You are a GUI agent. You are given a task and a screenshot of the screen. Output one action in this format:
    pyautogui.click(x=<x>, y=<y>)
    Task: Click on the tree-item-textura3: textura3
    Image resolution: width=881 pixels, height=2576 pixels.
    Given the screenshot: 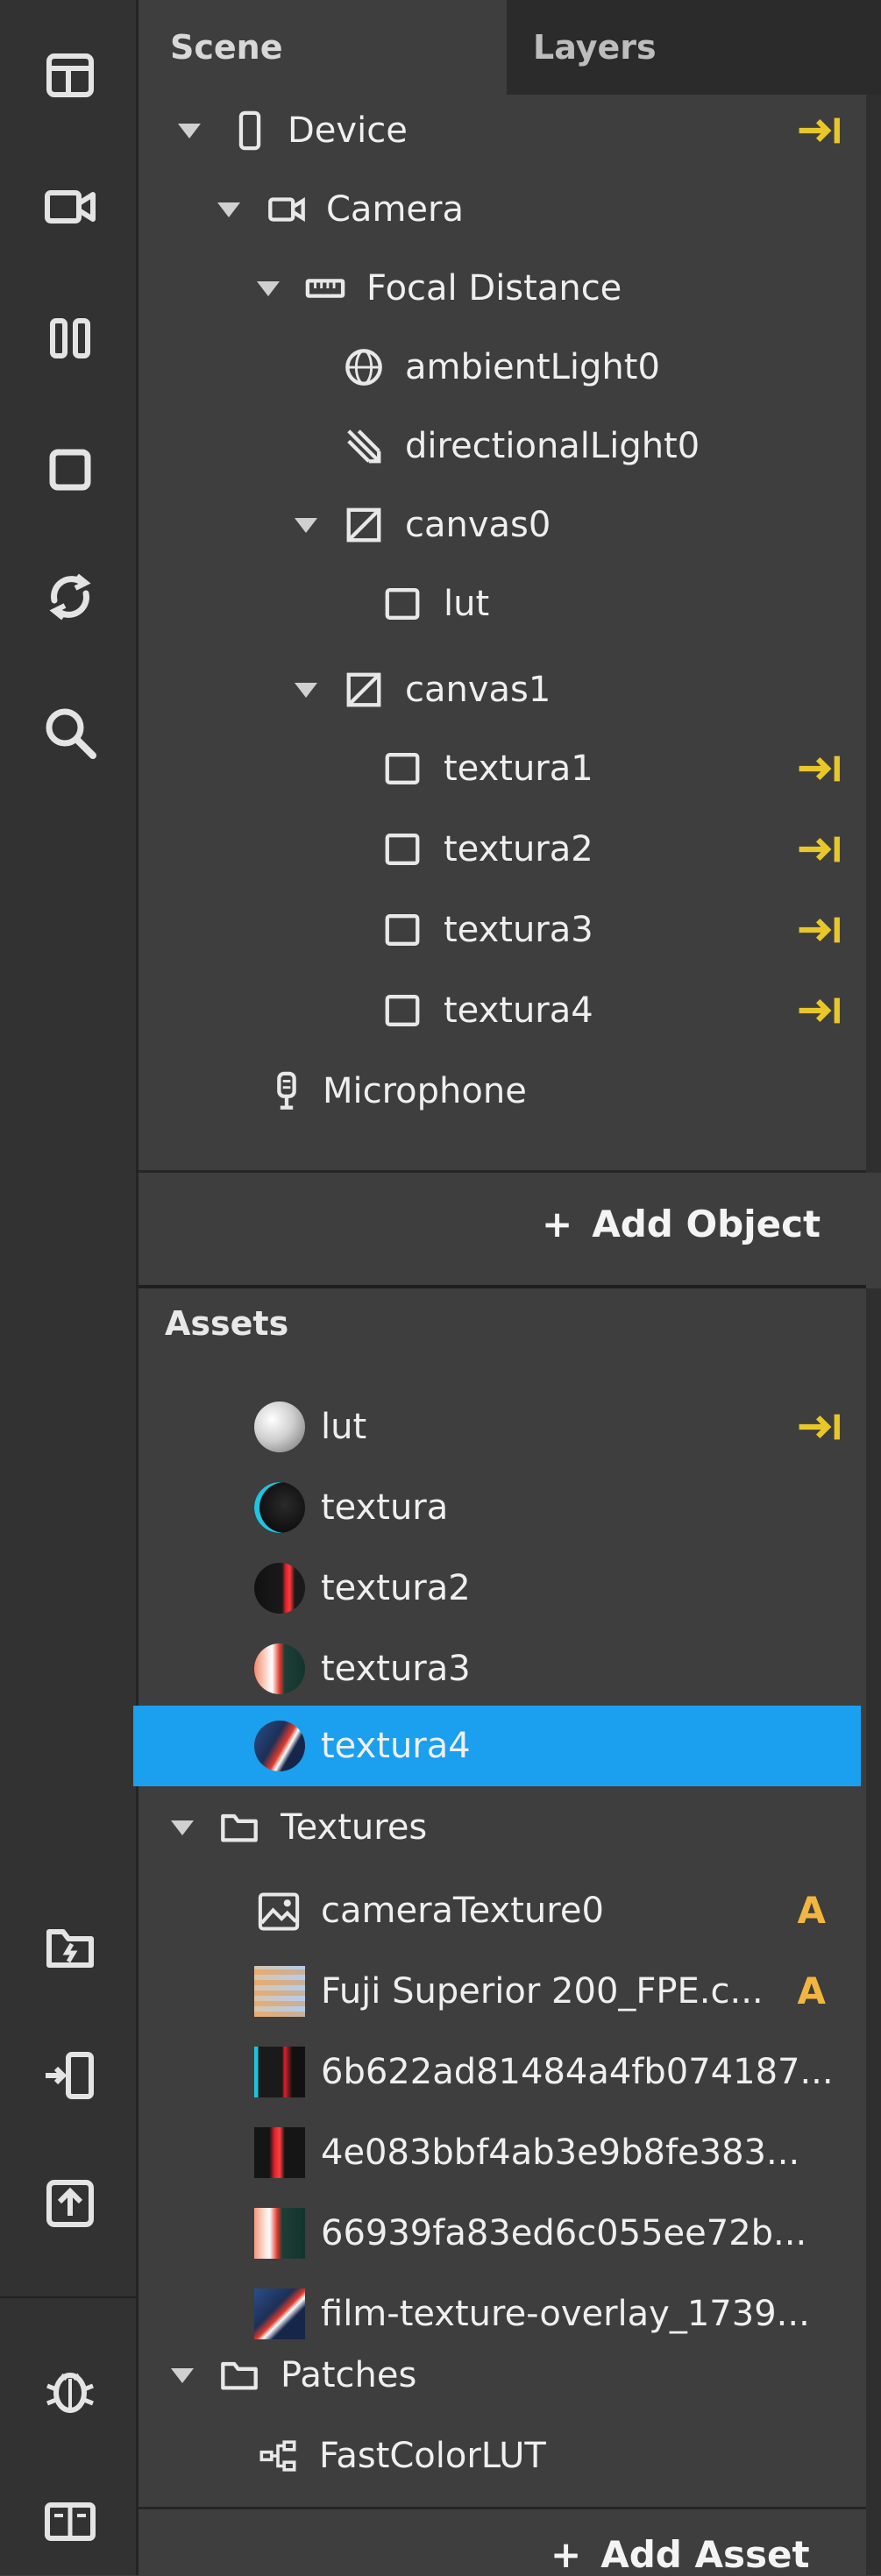 What is the action you would take?
    pyautogui.click(x=503, y=930)
    